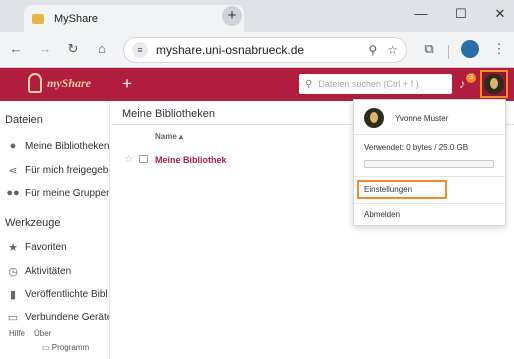 Image resolution: width=514 pixels, height=359 pixels. What do you see at coordinates (67, 317) in the screenshot?
I see `sidebar-item-label: Verbundene Geräte` at bounding box center [67, 317].